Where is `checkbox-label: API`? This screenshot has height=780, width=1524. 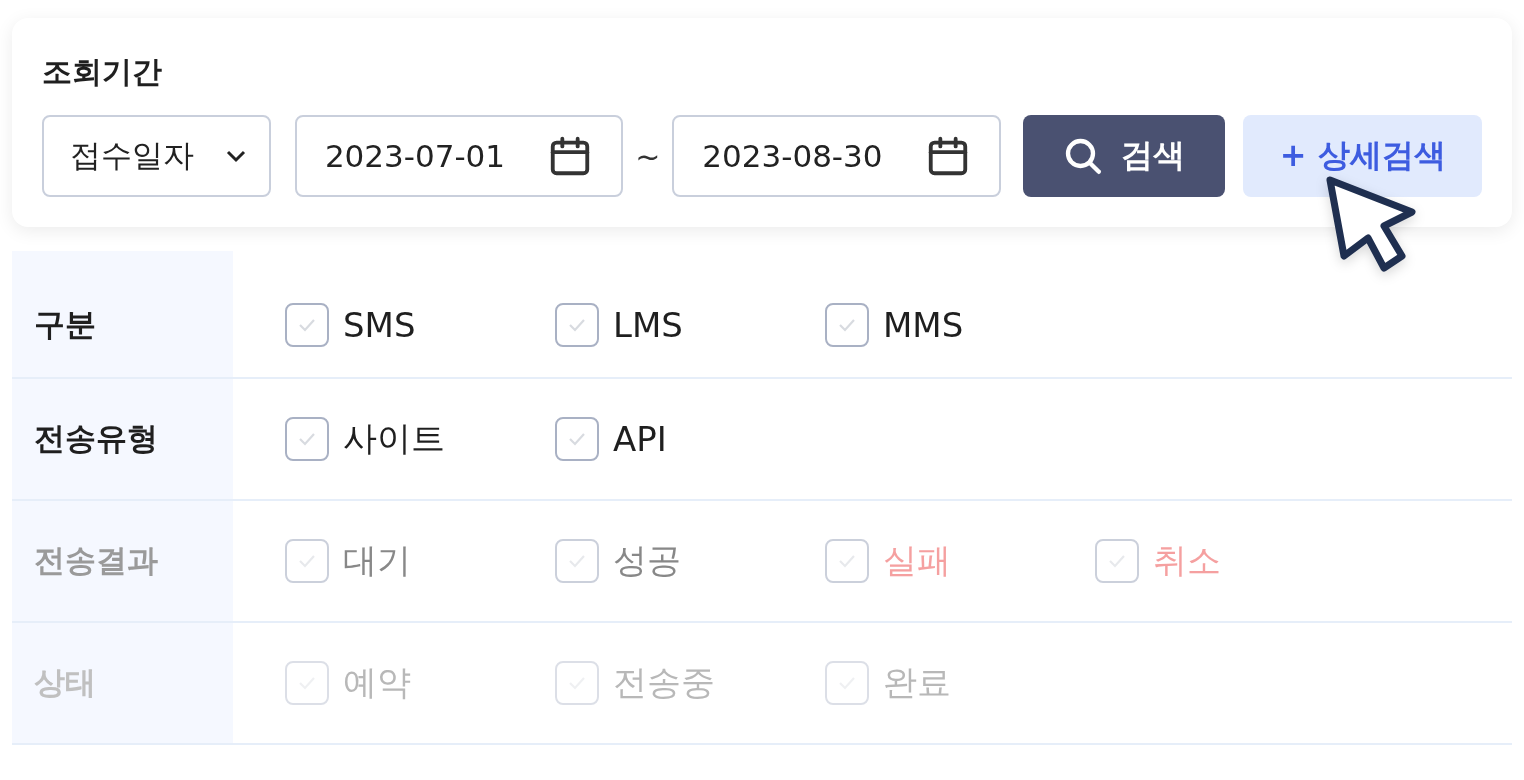 checkbox-label: API is located at coordinates (640, 439).